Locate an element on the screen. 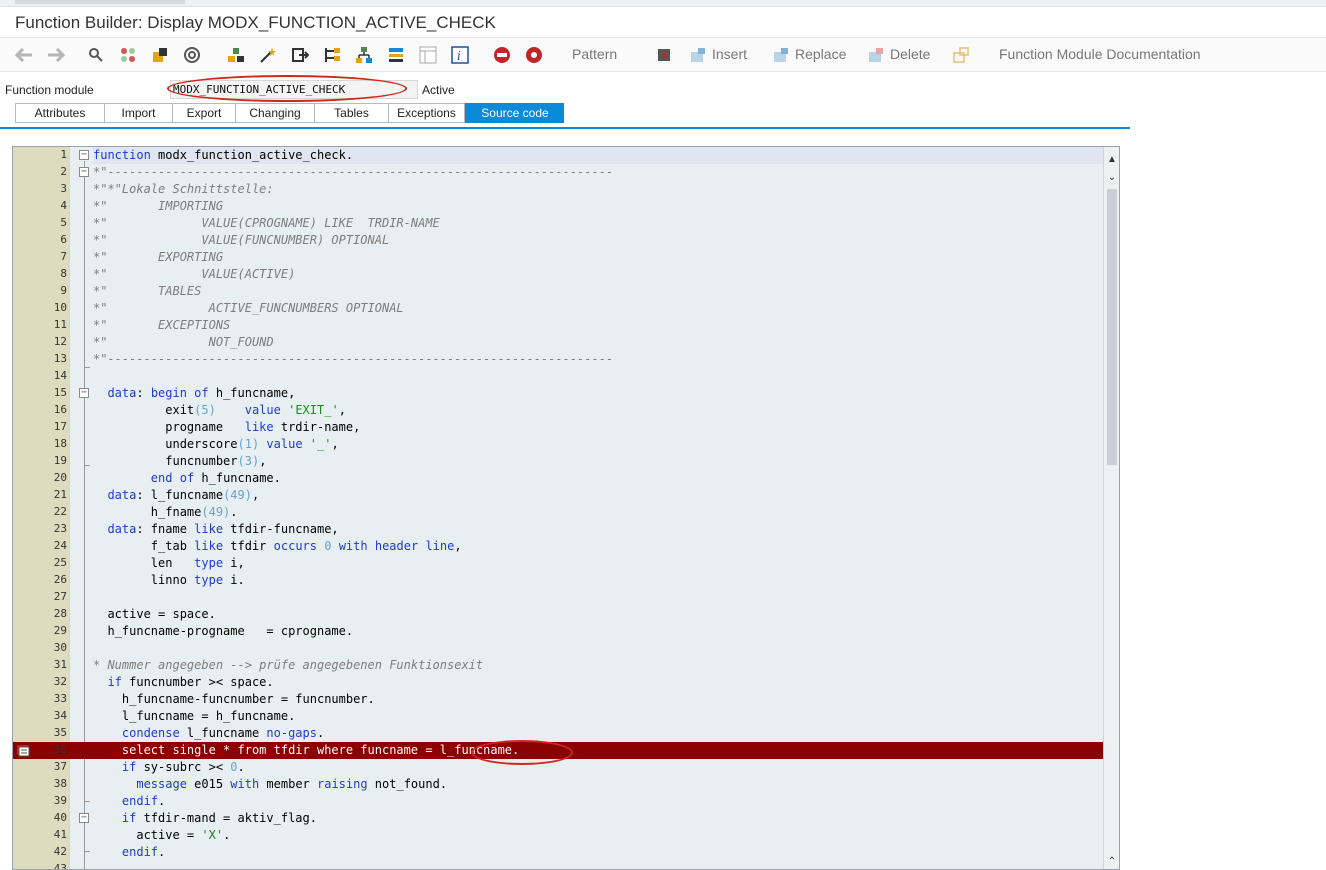  function-module-documentation-button: Function Module Documentation is located at coordinates (1100, 54).